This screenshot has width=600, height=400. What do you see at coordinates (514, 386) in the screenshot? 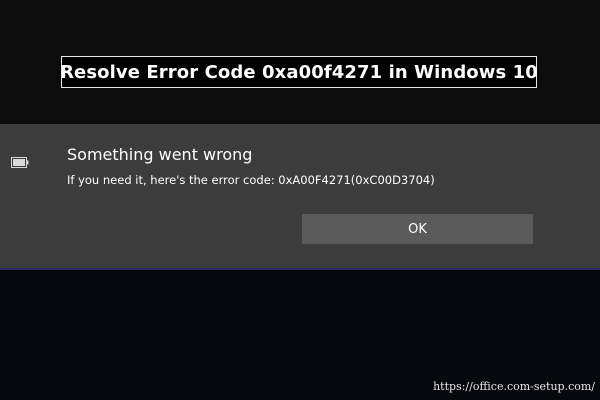
I see `source-url-watermark: https://office.com-setup.com/` at bounding box center [514, 386].